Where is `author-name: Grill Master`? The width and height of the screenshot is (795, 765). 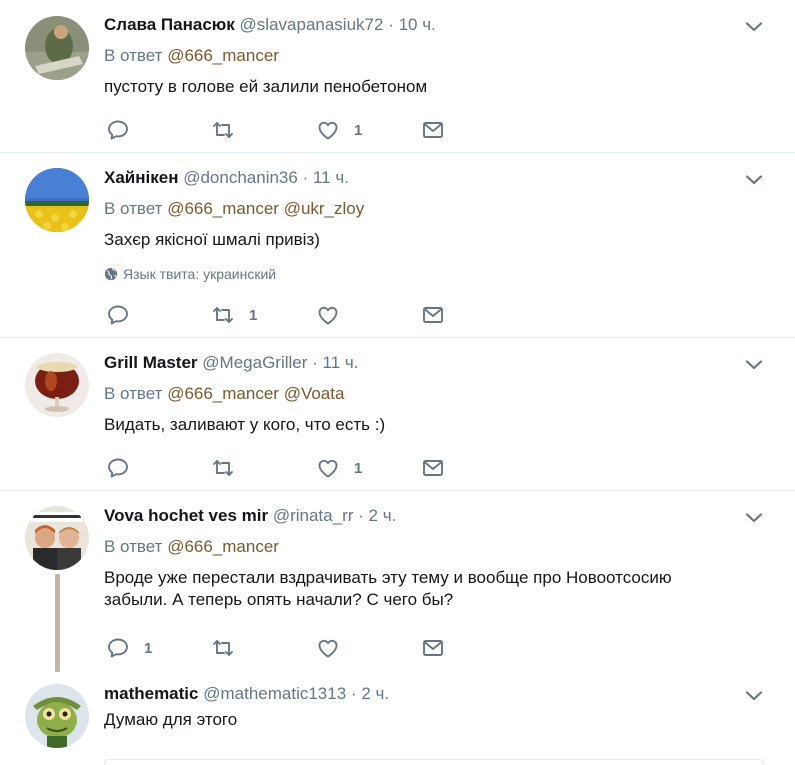
author-name: Grill Master is located at coordinates (151, 362).